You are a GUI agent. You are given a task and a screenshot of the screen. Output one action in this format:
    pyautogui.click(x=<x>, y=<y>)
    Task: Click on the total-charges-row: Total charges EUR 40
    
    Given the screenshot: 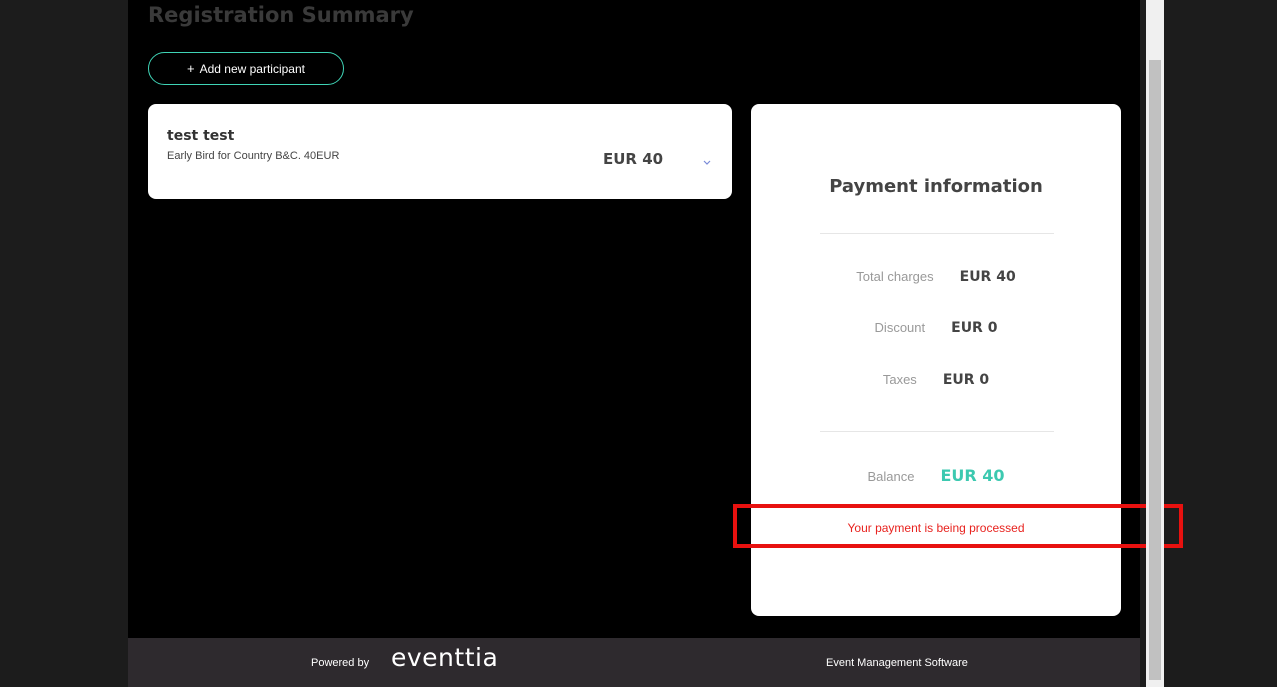 What is the action you would take?
    pyautogui.click(x=936, y=277)
    